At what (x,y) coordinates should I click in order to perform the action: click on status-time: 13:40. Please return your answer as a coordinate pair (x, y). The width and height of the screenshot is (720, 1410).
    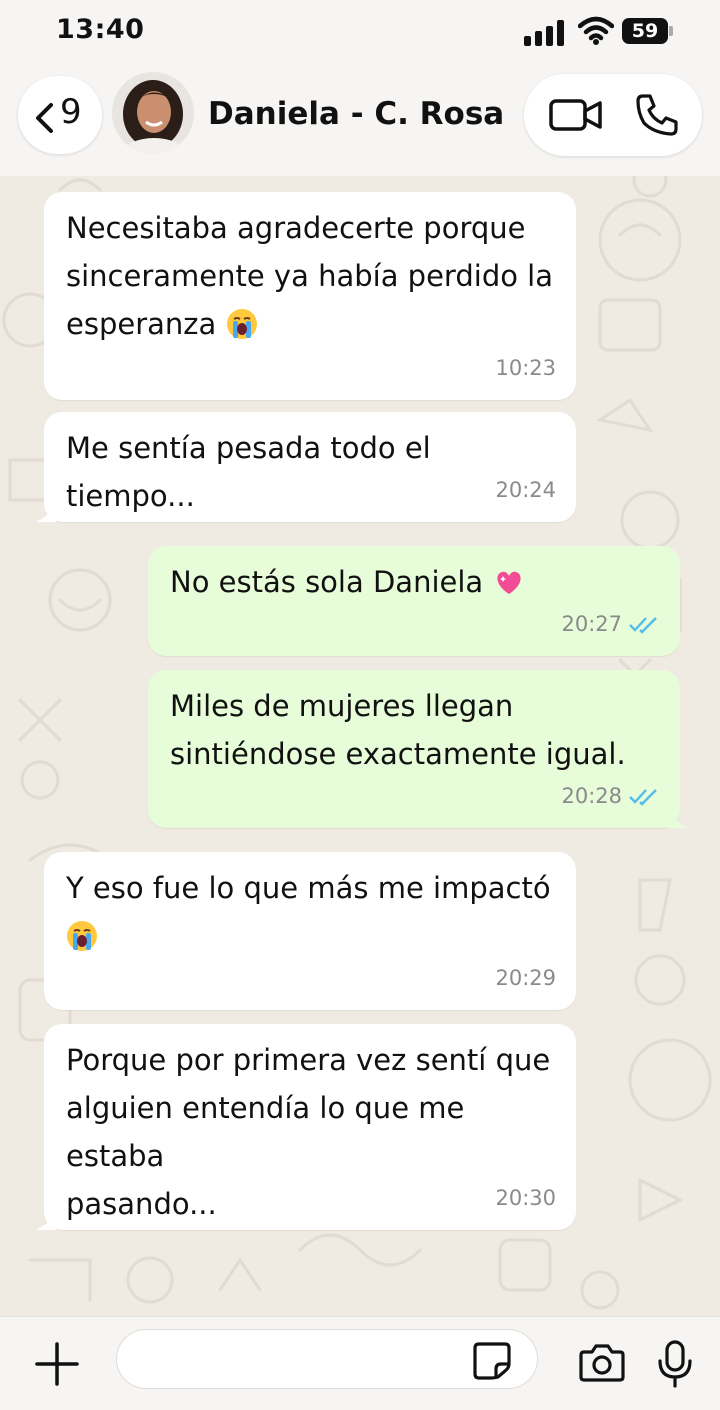
    Looking at the image, I should click on (100, 29).